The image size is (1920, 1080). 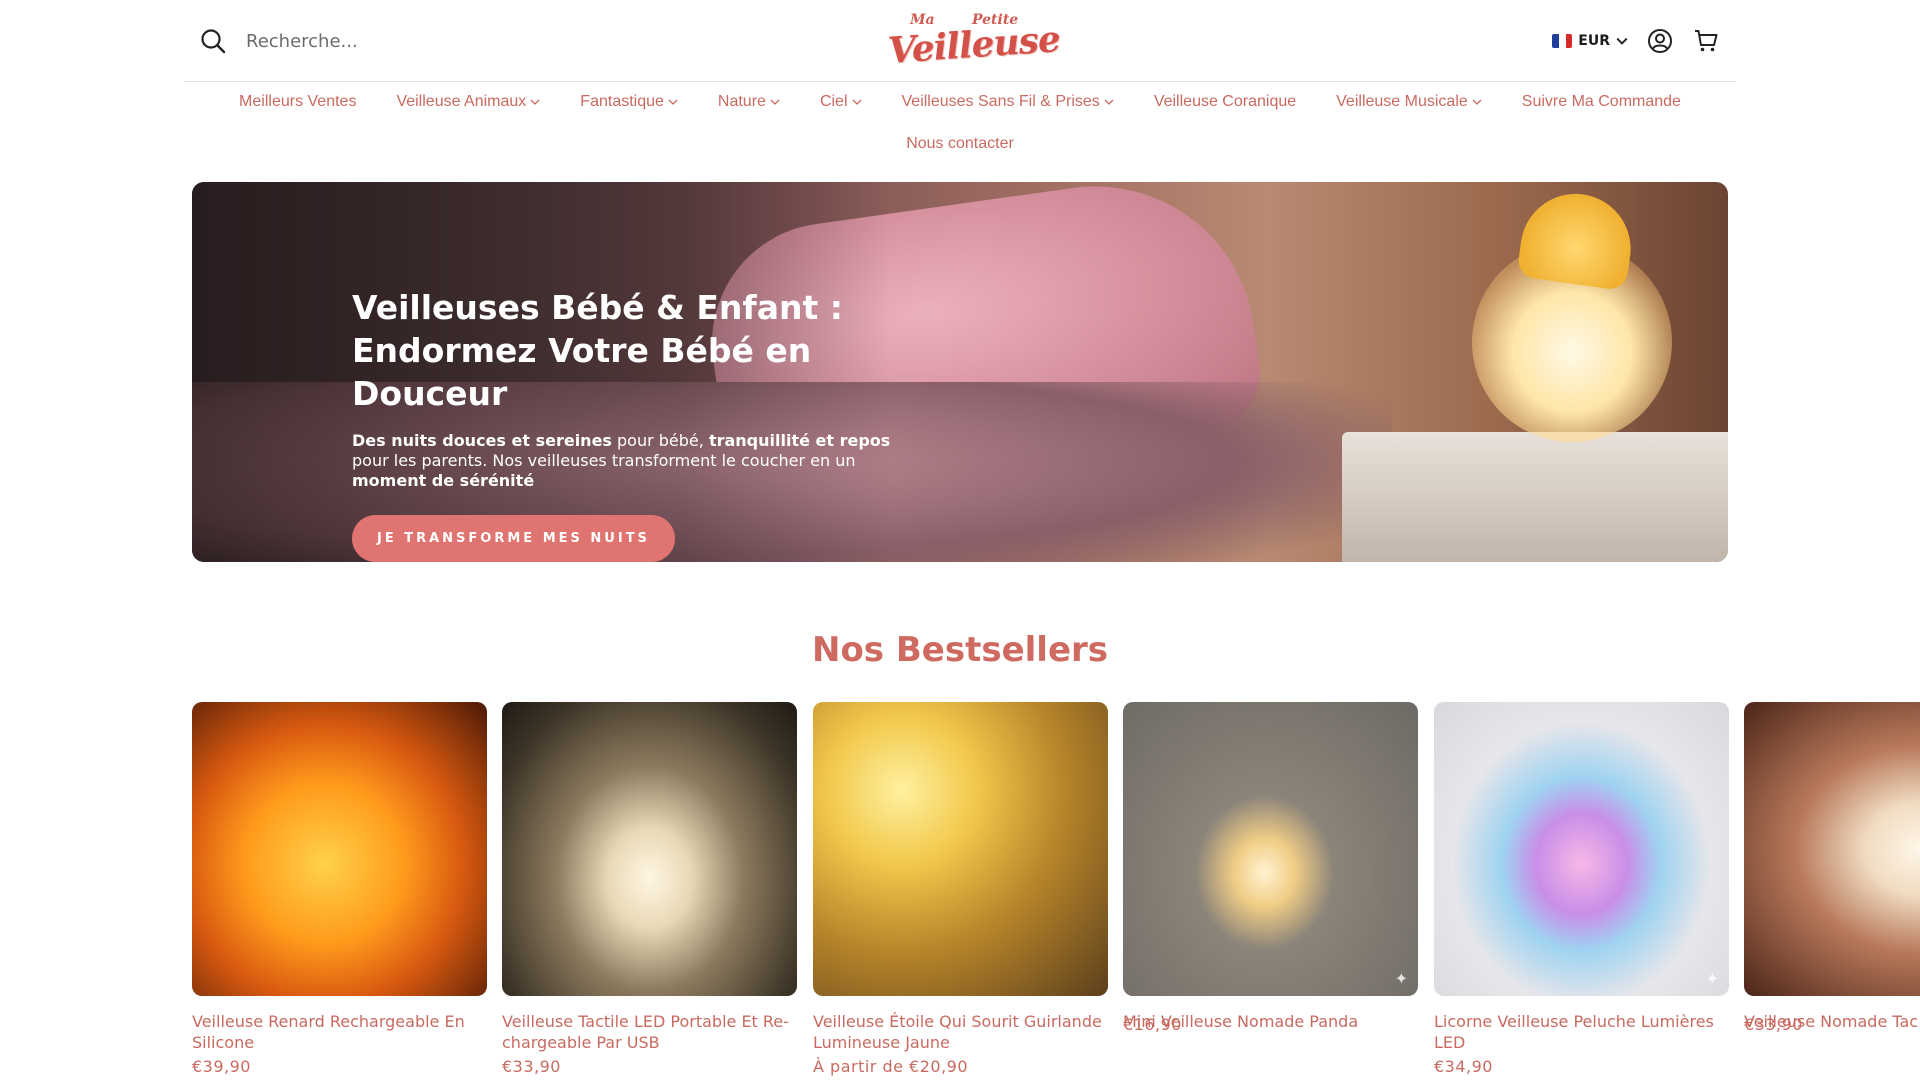 I want to click on currency-label: EUR, so click(x=1594, y=41).